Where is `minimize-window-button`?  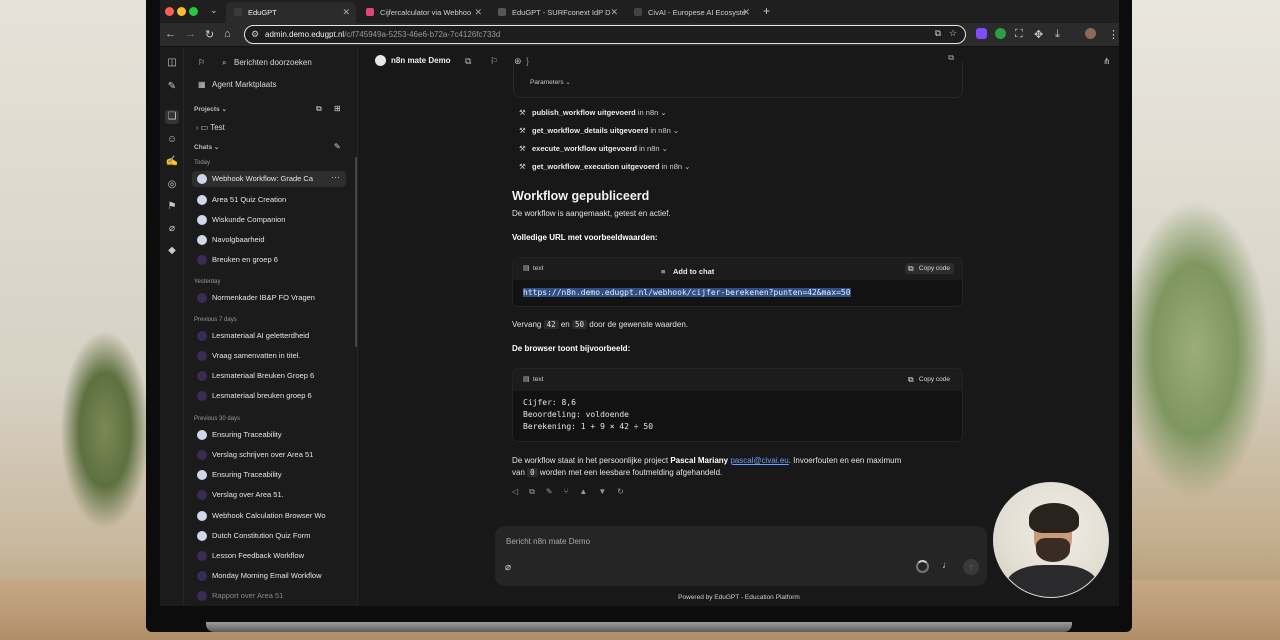 minimize-window-button is located at coordinates (181, 11).